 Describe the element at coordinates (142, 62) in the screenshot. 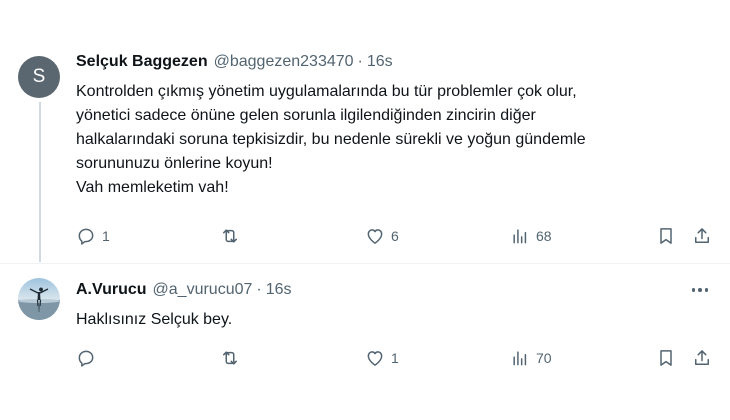

I see `display-name: Selçuk Baggezen` at that location.